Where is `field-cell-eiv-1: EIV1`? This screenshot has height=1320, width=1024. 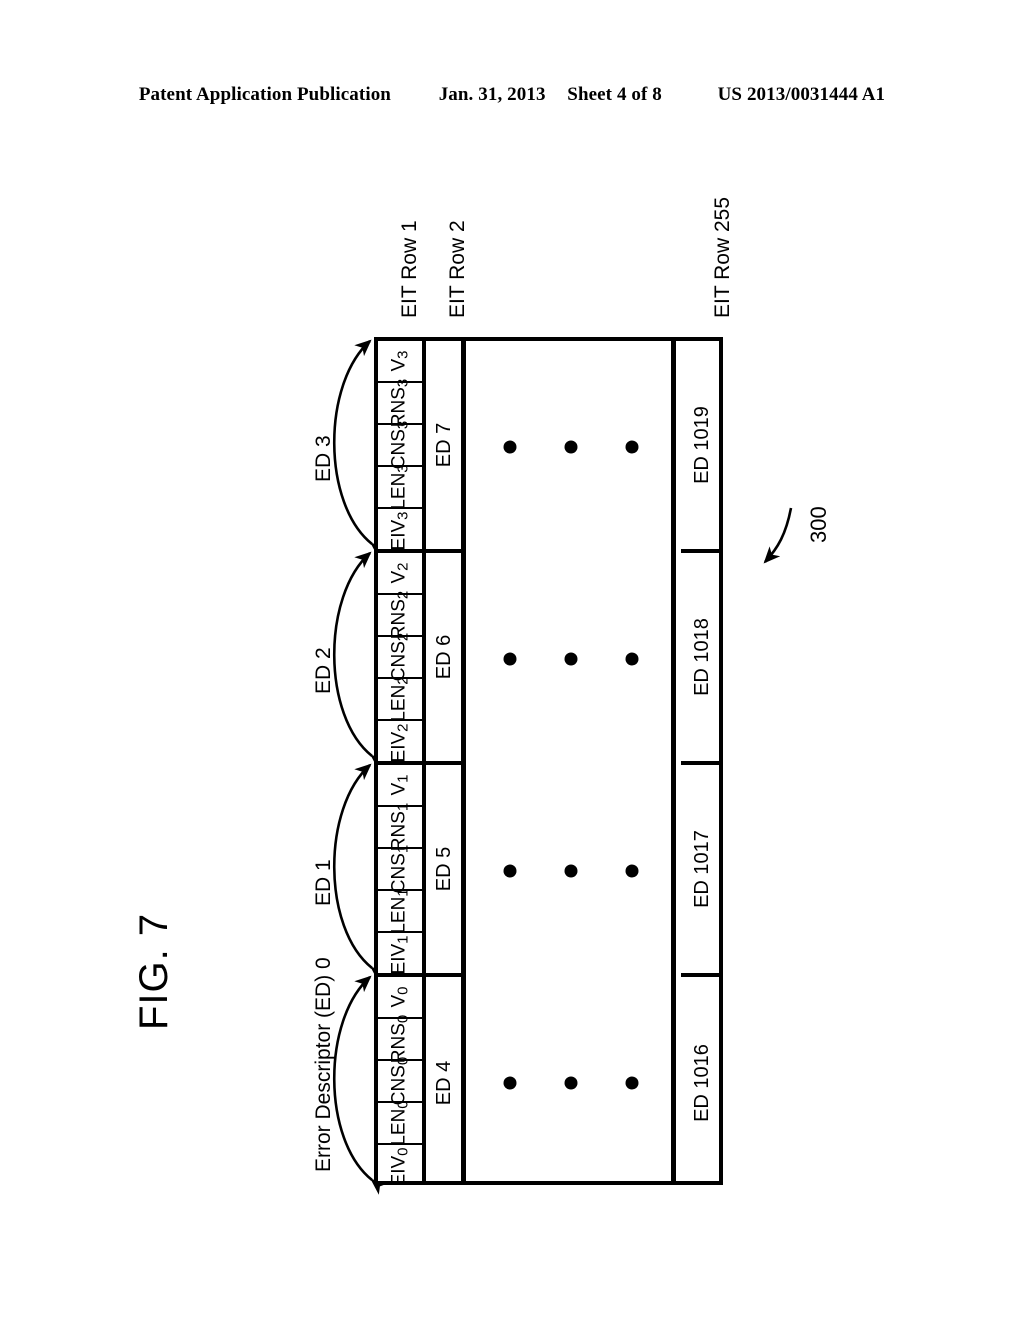
field-cell-eiv-1: EIV1 is located at coordinates (400, 955).